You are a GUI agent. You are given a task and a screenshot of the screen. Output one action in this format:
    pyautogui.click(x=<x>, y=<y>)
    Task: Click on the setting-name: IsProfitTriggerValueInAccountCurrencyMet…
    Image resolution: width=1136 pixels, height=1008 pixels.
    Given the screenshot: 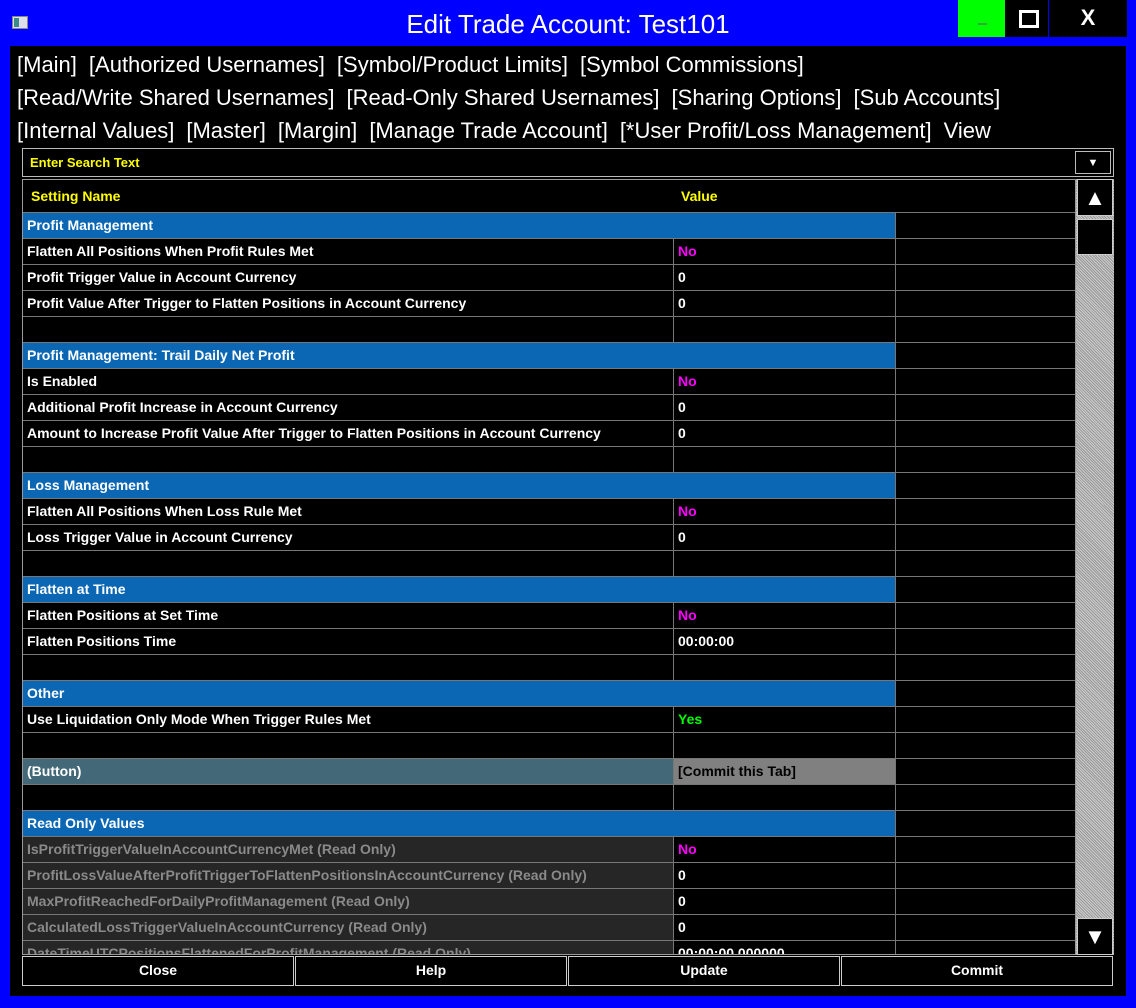 What is the action you would take?
    pyautogui.click(x=348, y=849)
    